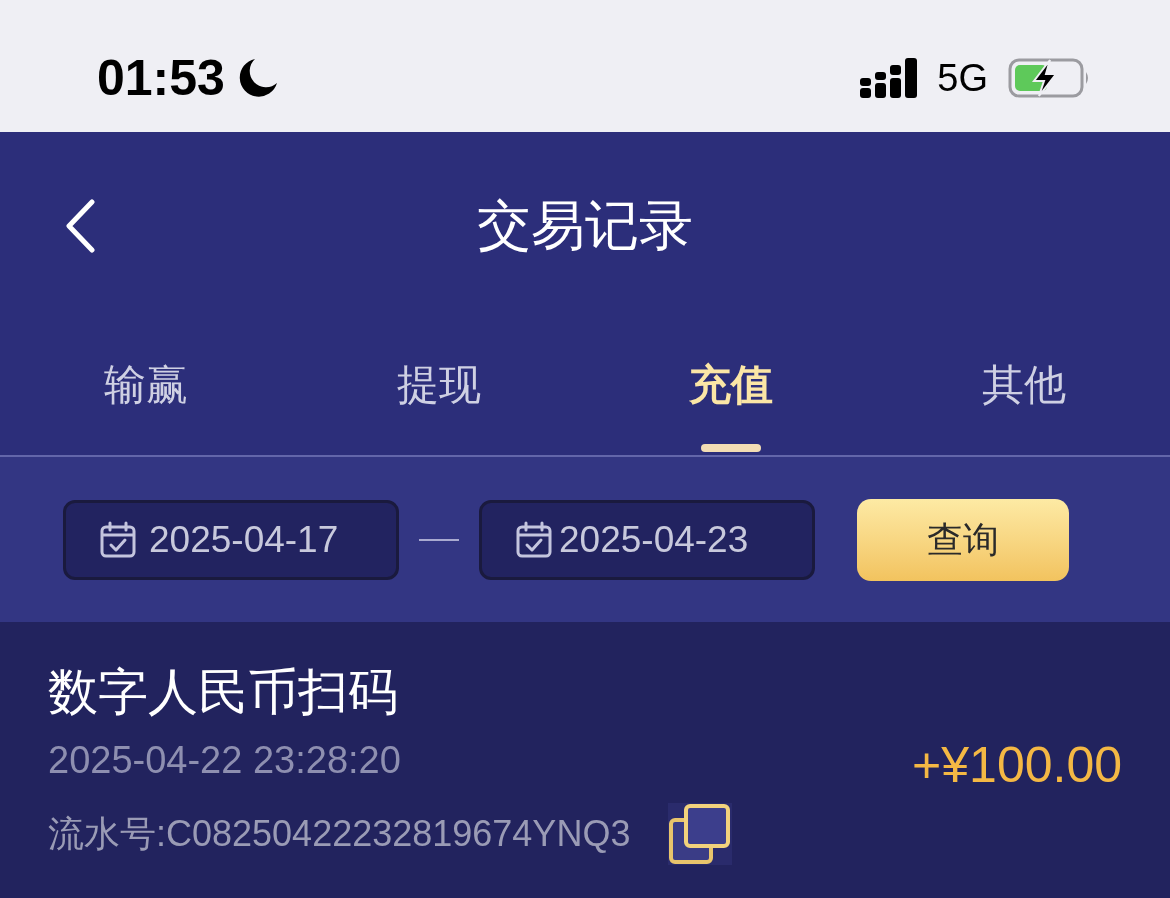 This screenshot has width=1170, height=898. What do you see at coordinates (339, 834) in the screenshot?
I see `serial-number: 流水号:C08250422232819674YNQ3` at bounding box center [339, 834].